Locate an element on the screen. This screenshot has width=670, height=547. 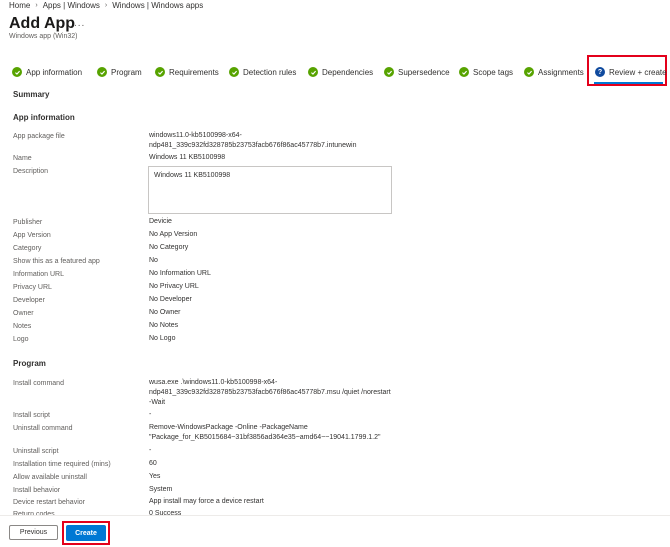
tab-app-information: App information is located at coordinates (47, 72).